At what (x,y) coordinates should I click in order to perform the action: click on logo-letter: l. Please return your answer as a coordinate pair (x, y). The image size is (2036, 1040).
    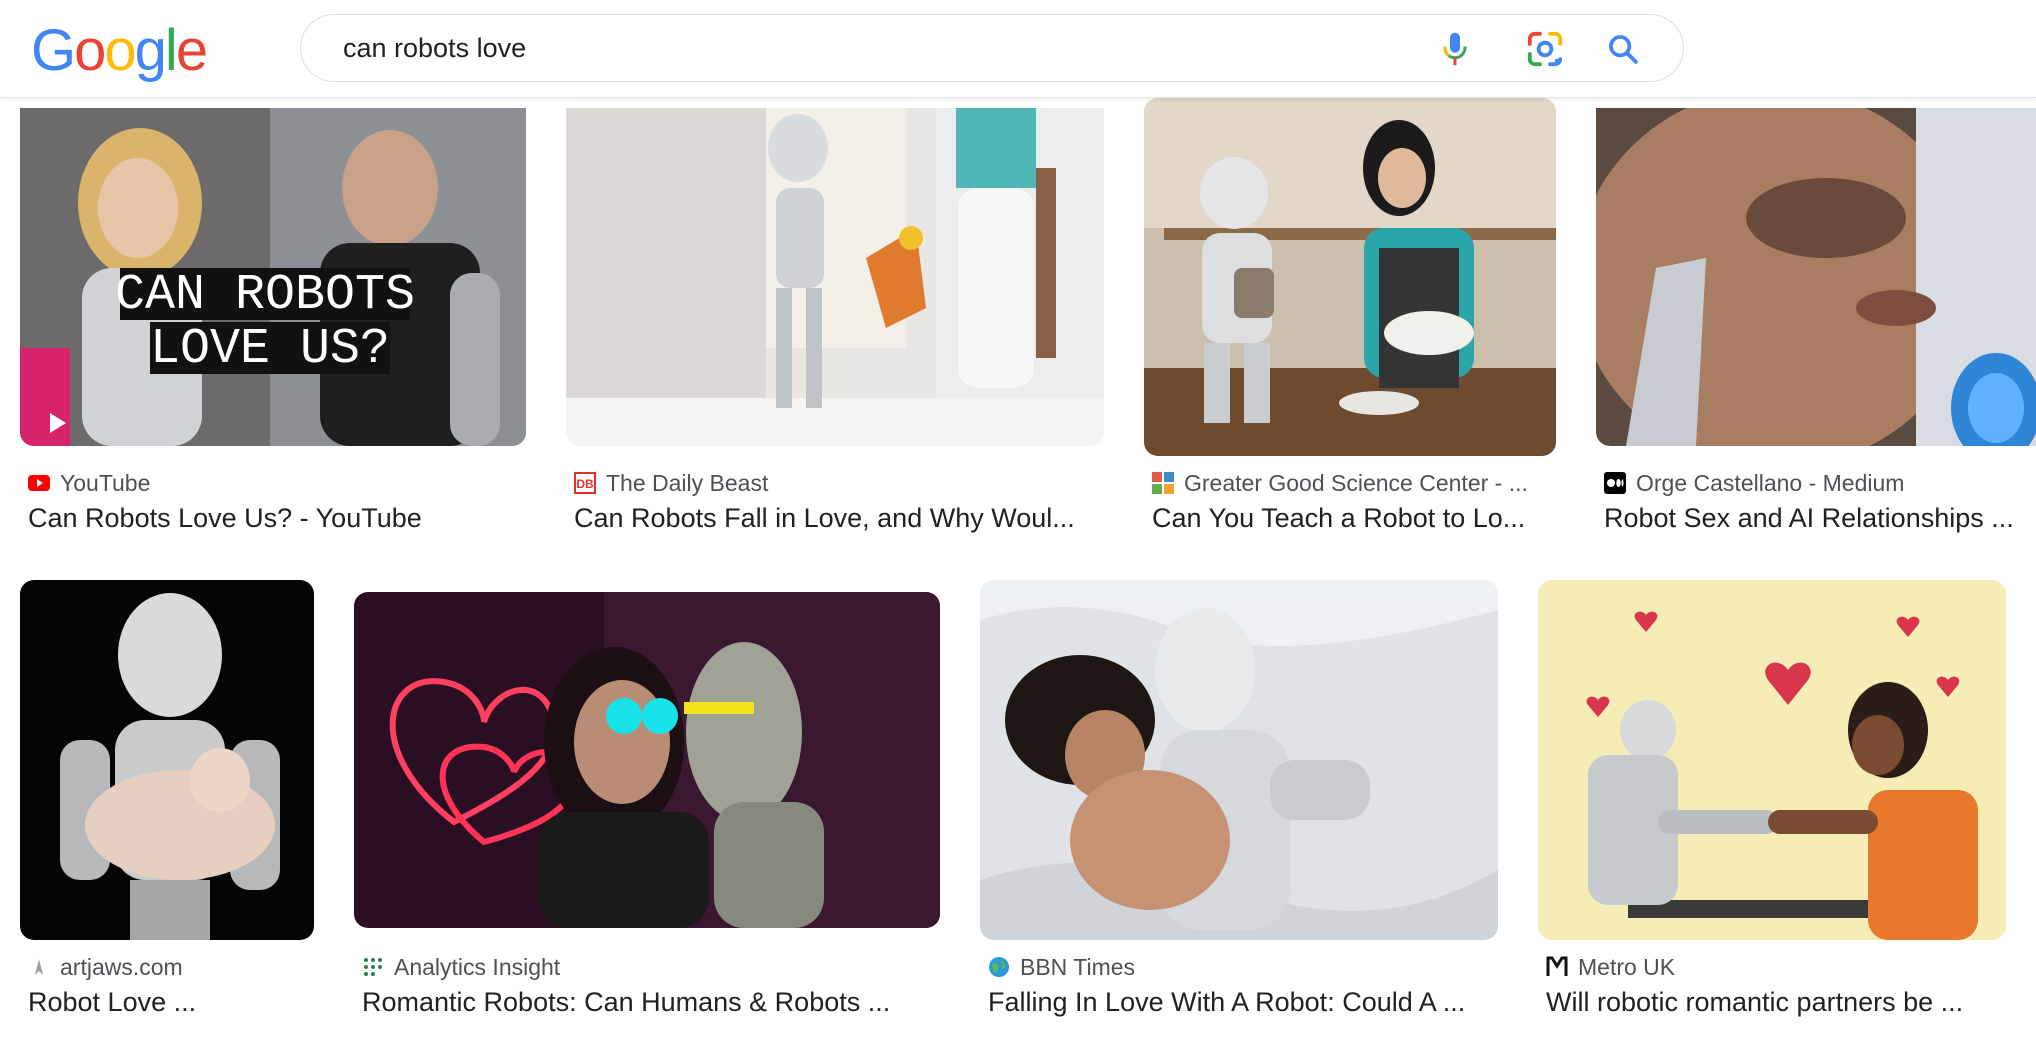
    Looking at the image, I should click on (171, 50).